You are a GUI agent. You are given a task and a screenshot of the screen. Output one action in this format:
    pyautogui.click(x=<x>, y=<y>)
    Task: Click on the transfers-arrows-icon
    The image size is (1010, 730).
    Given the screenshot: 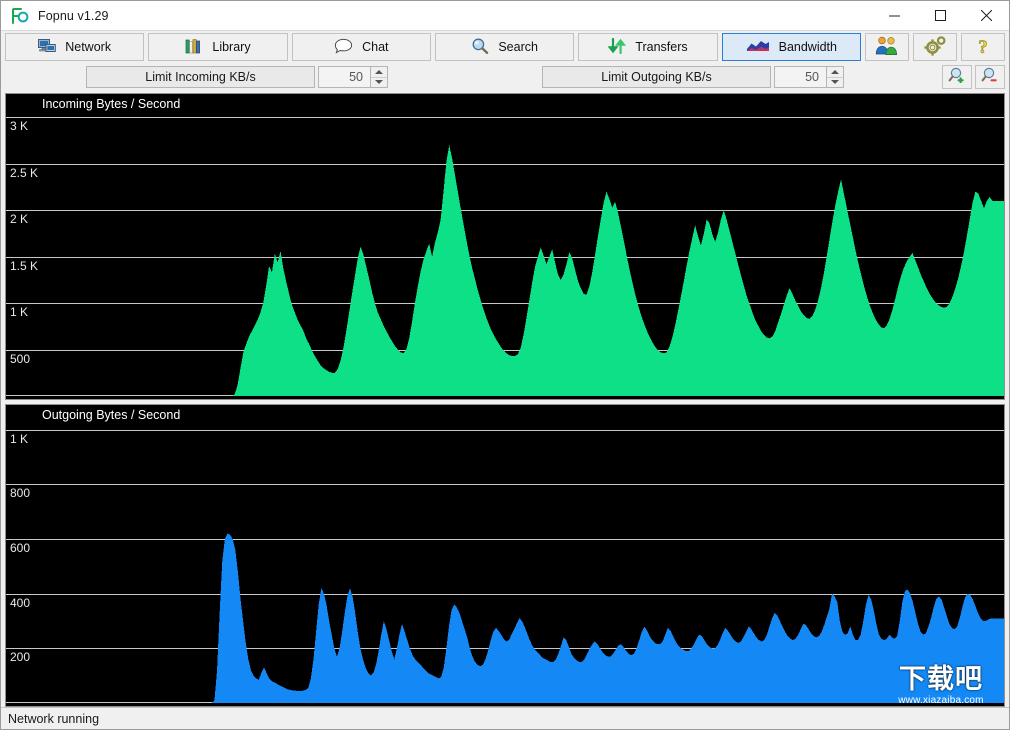 What is the action you would take?
    pyautogui.click(x=617, y=47)
    